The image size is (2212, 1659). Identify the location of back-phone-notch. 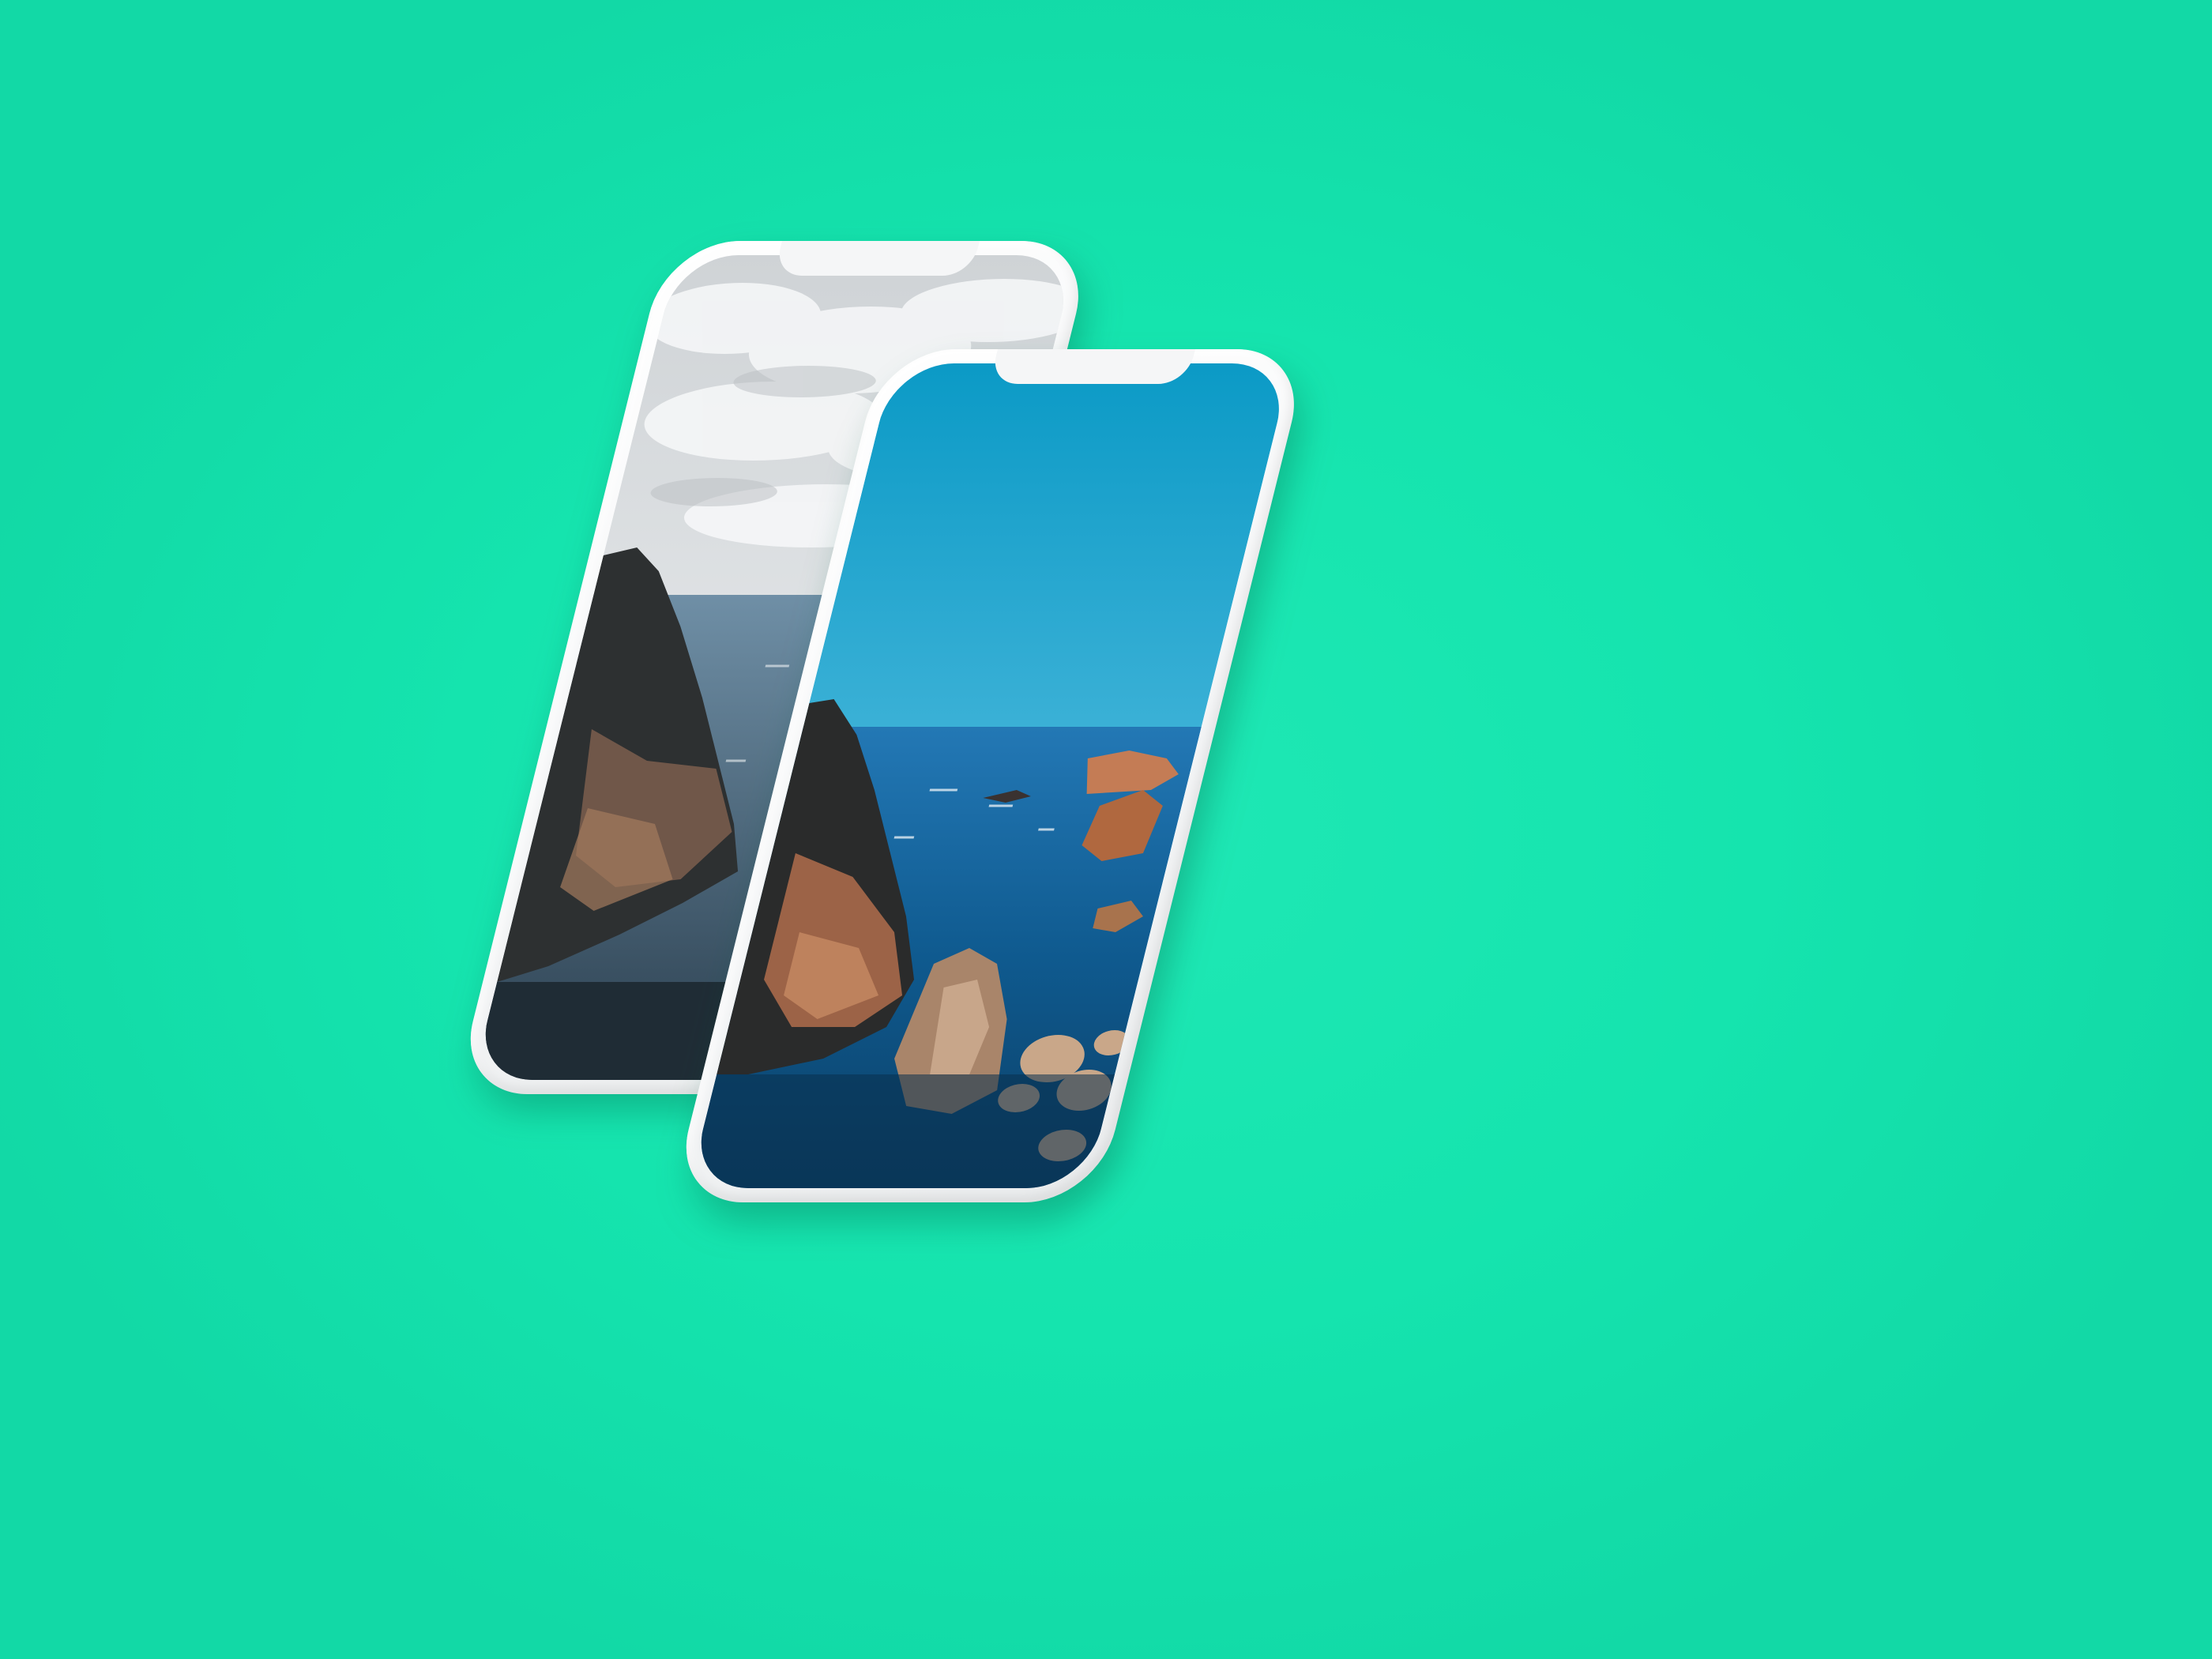
(876, 258).